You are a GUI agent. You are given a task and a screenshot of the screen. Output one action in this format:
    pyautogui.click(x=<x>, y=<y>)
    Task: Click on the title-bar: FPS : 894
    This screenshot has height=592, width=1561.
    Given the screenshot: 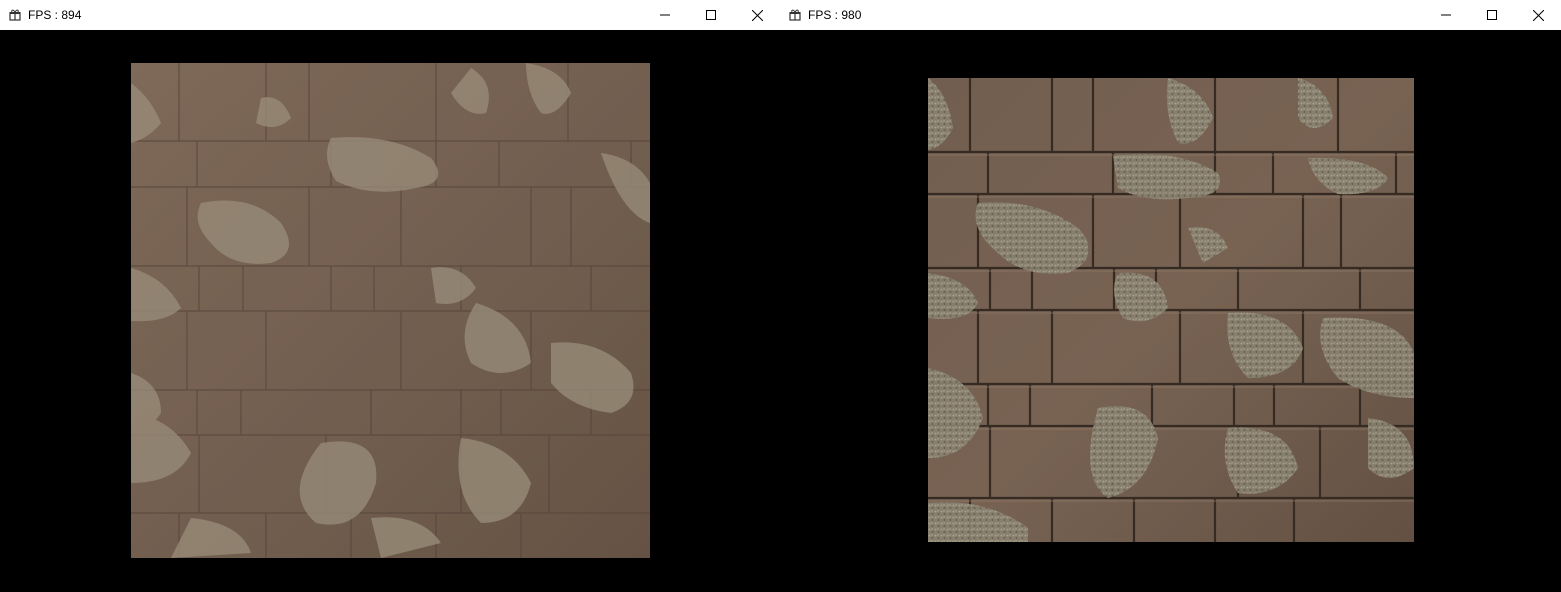 What is the action you would take?
    pyautogui.click(x=390, y=15)
    